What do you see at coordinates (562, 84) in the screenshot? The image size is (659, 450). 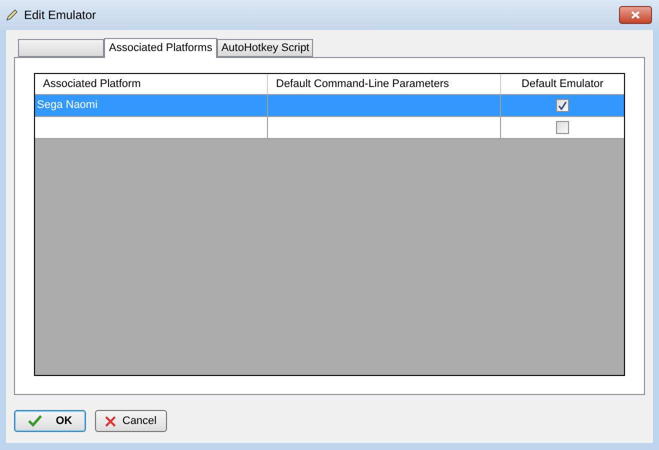 I see `column-header: Default Emulator` at bounding box center [562, 84].